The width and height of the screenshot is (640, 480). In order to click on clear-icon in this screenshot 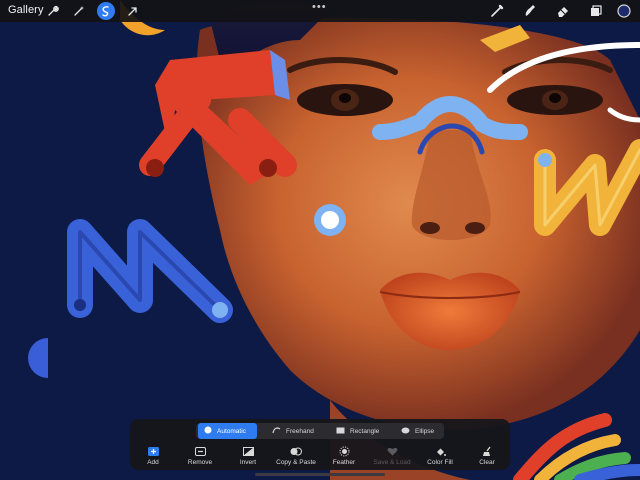, I will do `click(487, 451)`.